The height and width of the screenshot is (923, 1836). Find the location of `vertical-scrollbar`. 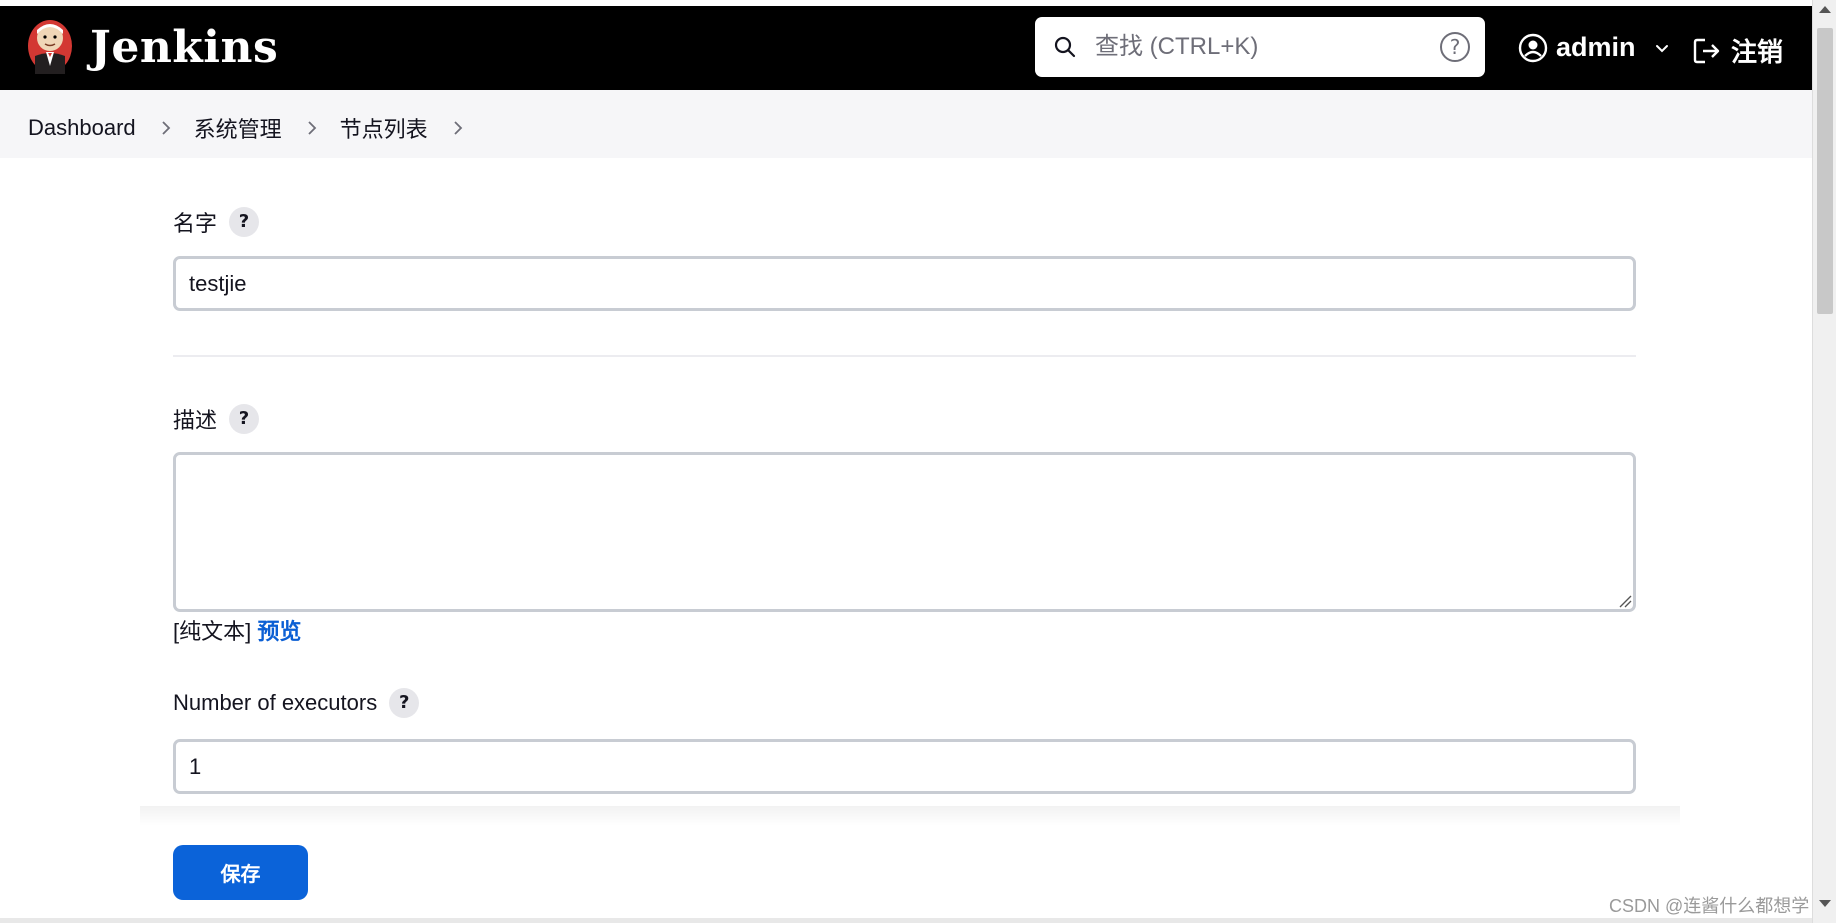

vertical-scrollbar is located at coordinates (1824, 461).